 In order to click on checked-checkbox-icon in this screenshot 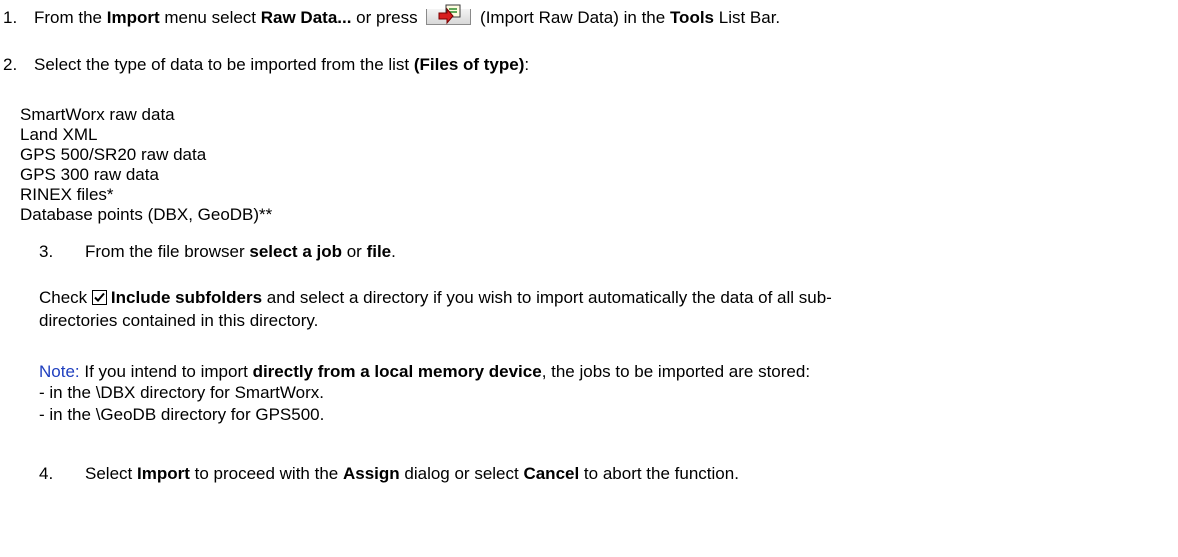, I will do `click(99, 297)`.